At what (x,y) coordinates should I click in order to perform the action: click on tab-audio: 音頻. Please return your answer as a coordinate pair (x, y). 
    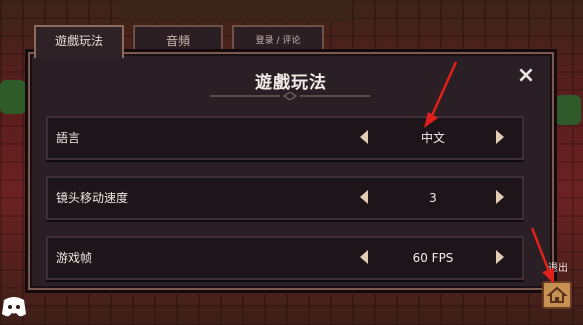
    Looking at the image, I should click on (178, 40).